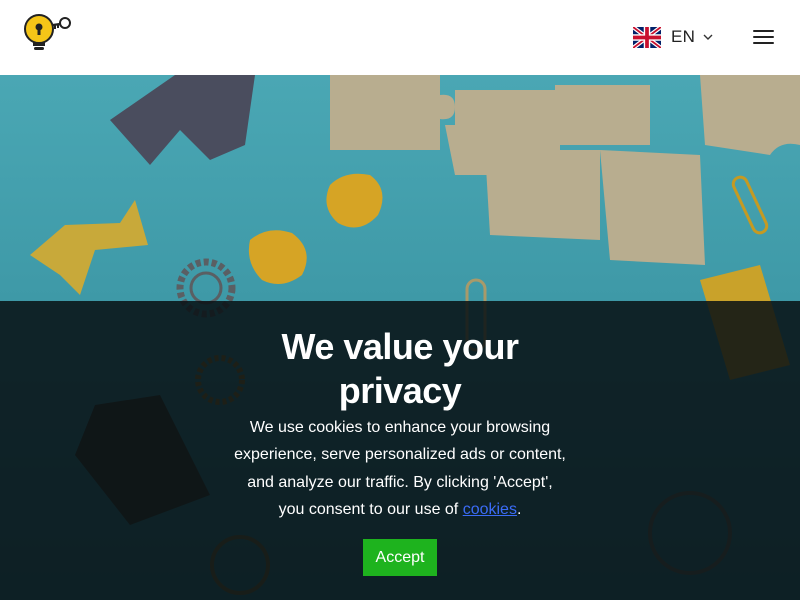 Image resolution: width=800 pixels, height=600 pixels. I want to click on cookie-text-prefix: you consent to our use of, so click(370, 509).